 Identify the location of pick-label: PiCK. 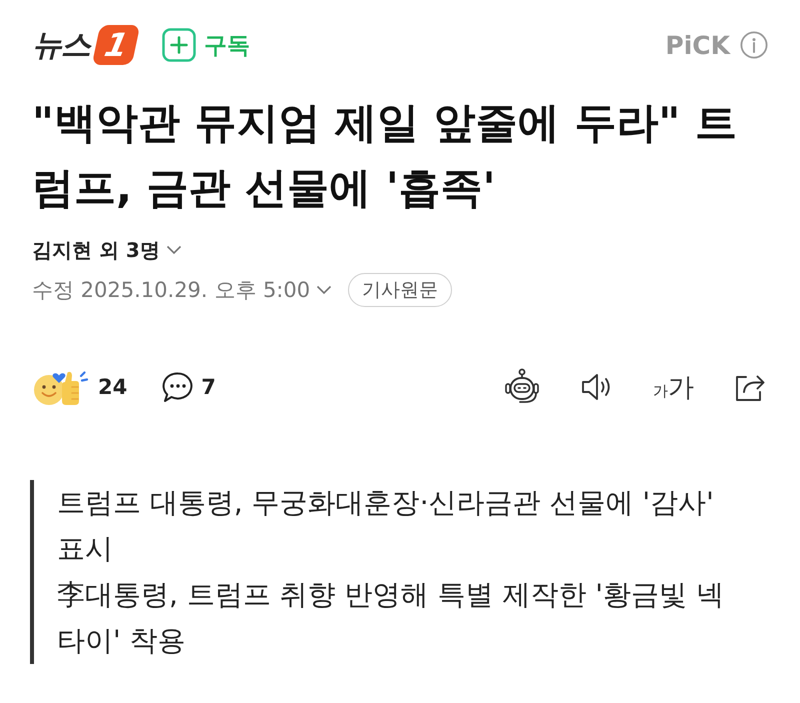
(697, 45).